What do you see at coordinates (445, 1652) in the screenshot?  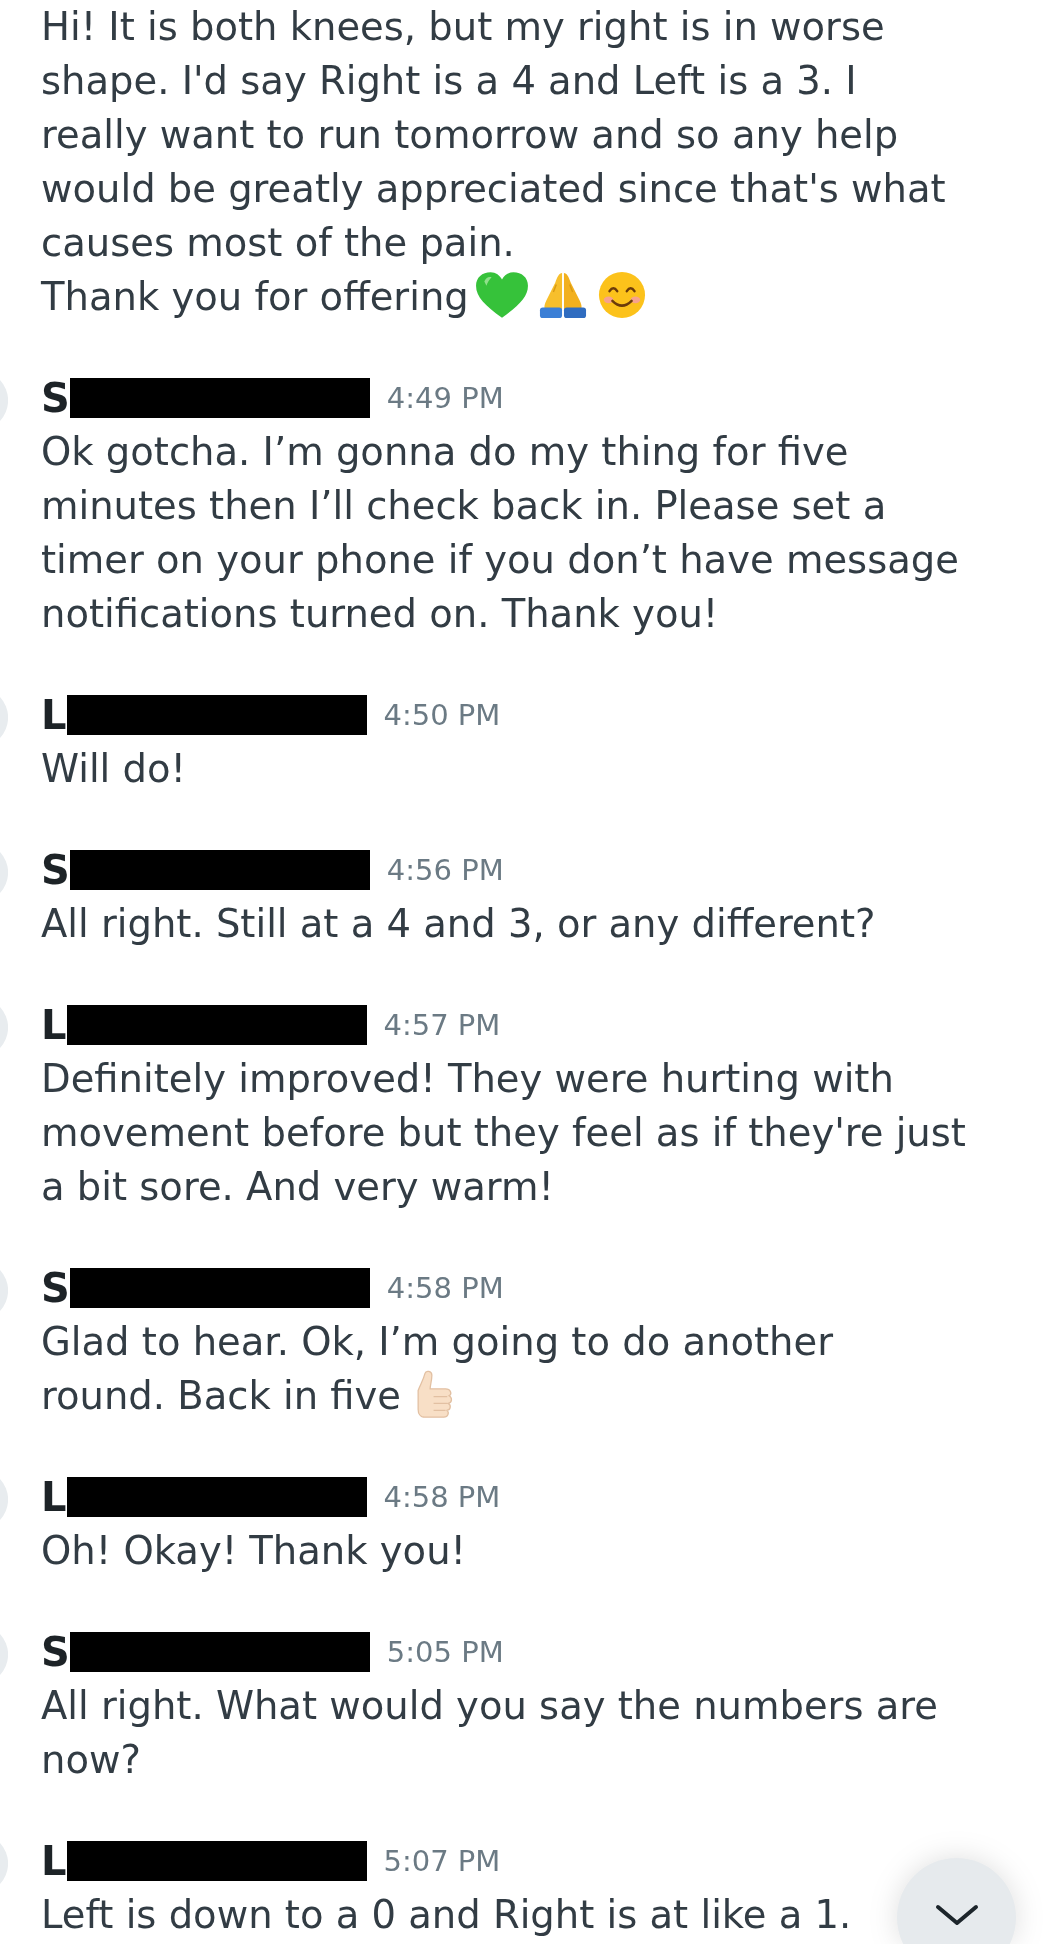 I see `message-time: 5:05 PM` at bounding box center [445, 1652].